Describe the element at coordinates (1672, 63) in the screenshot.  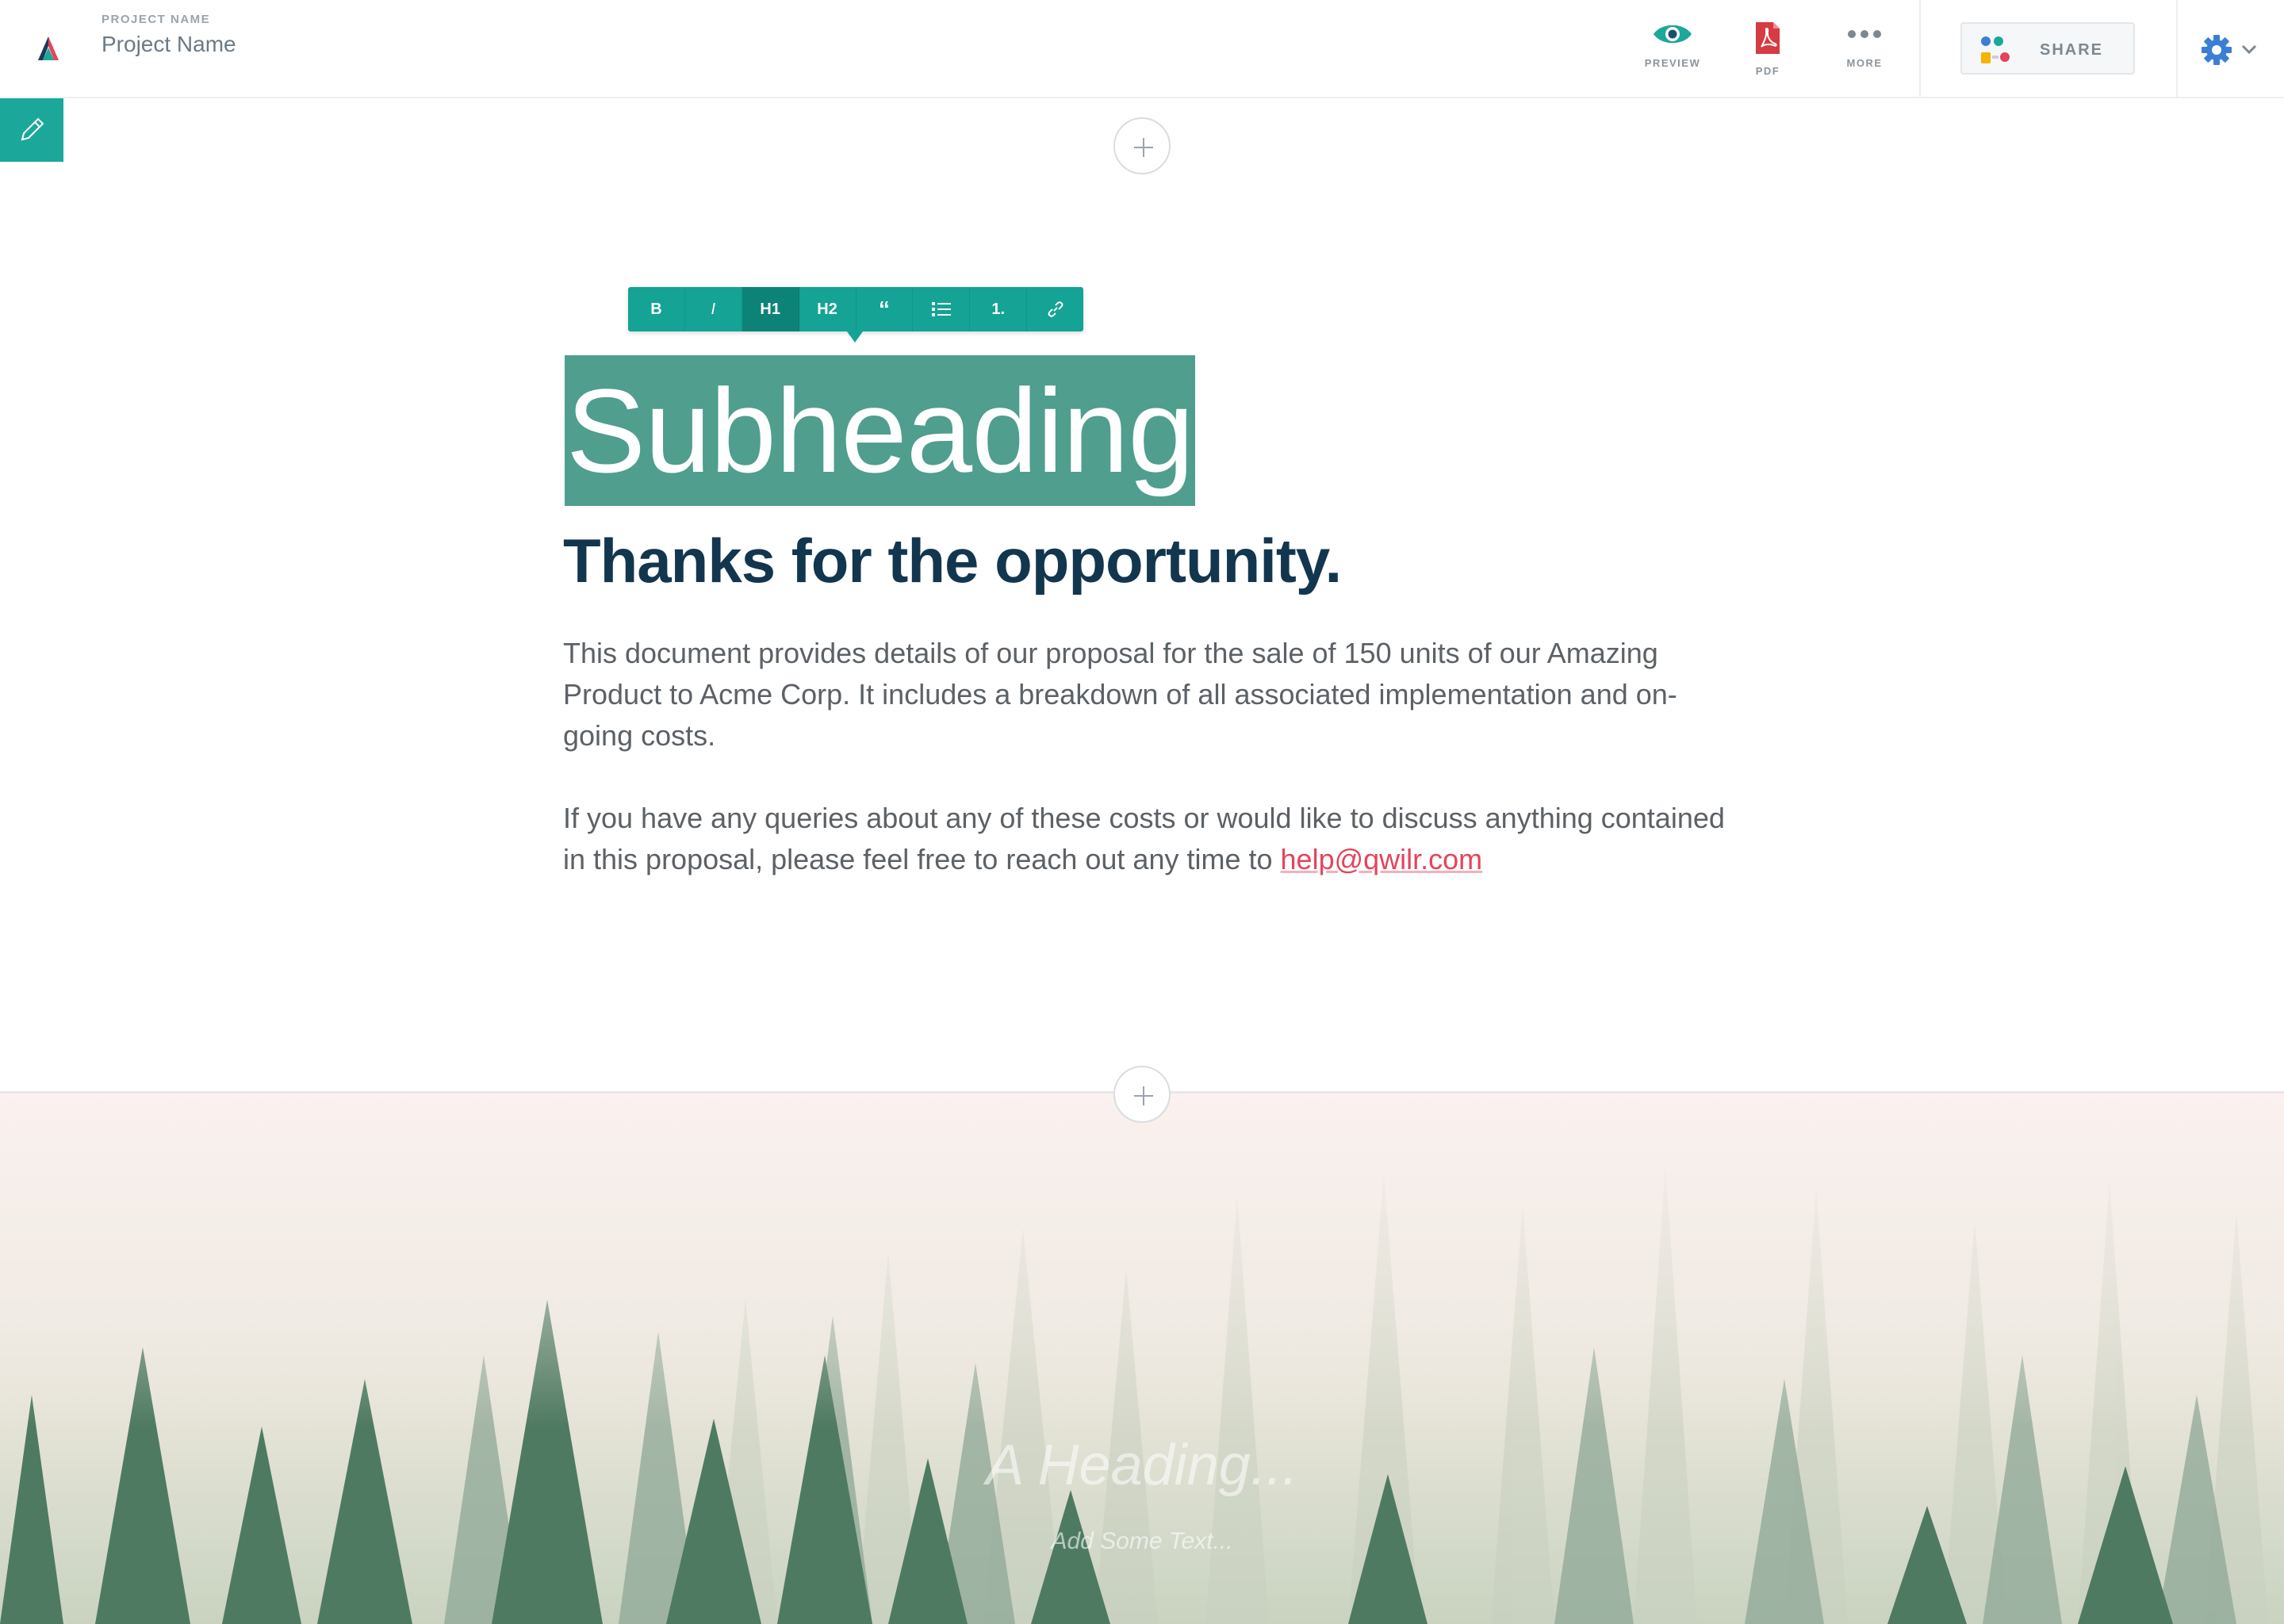
I see `preview-label: PREVIEW` at that location.